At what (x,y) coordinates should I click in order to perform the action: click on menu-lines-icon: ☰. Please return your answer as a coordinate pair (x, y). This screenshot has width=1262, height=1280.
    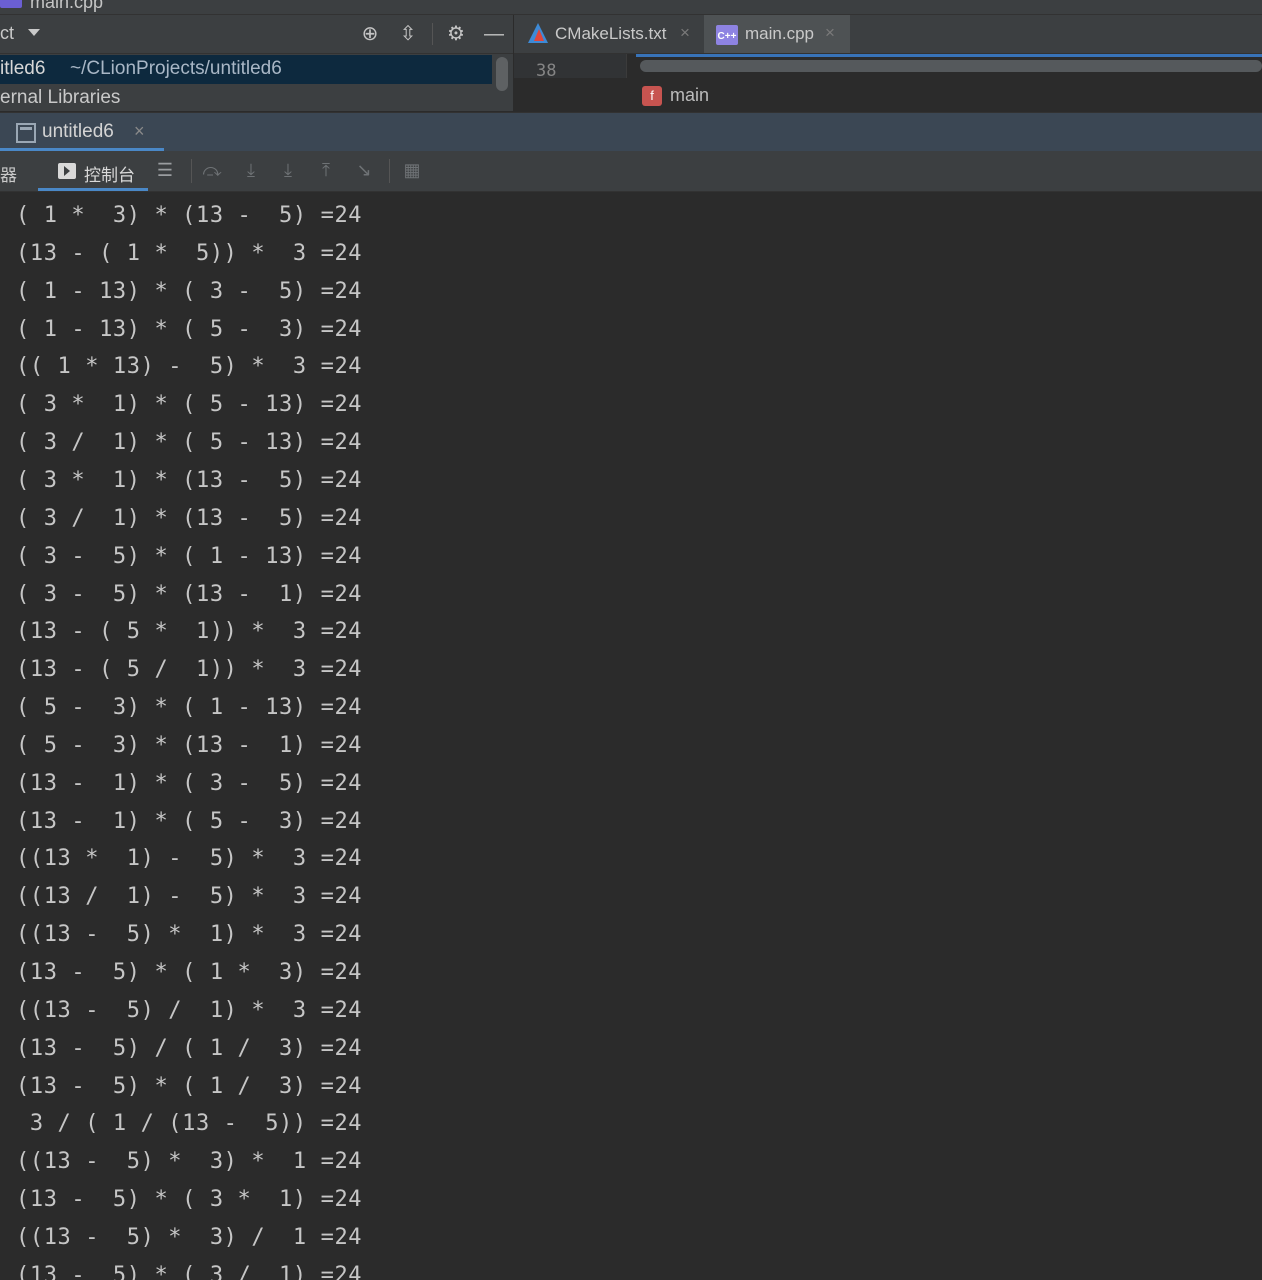
    Looking at the image, I should click on (165, 171).